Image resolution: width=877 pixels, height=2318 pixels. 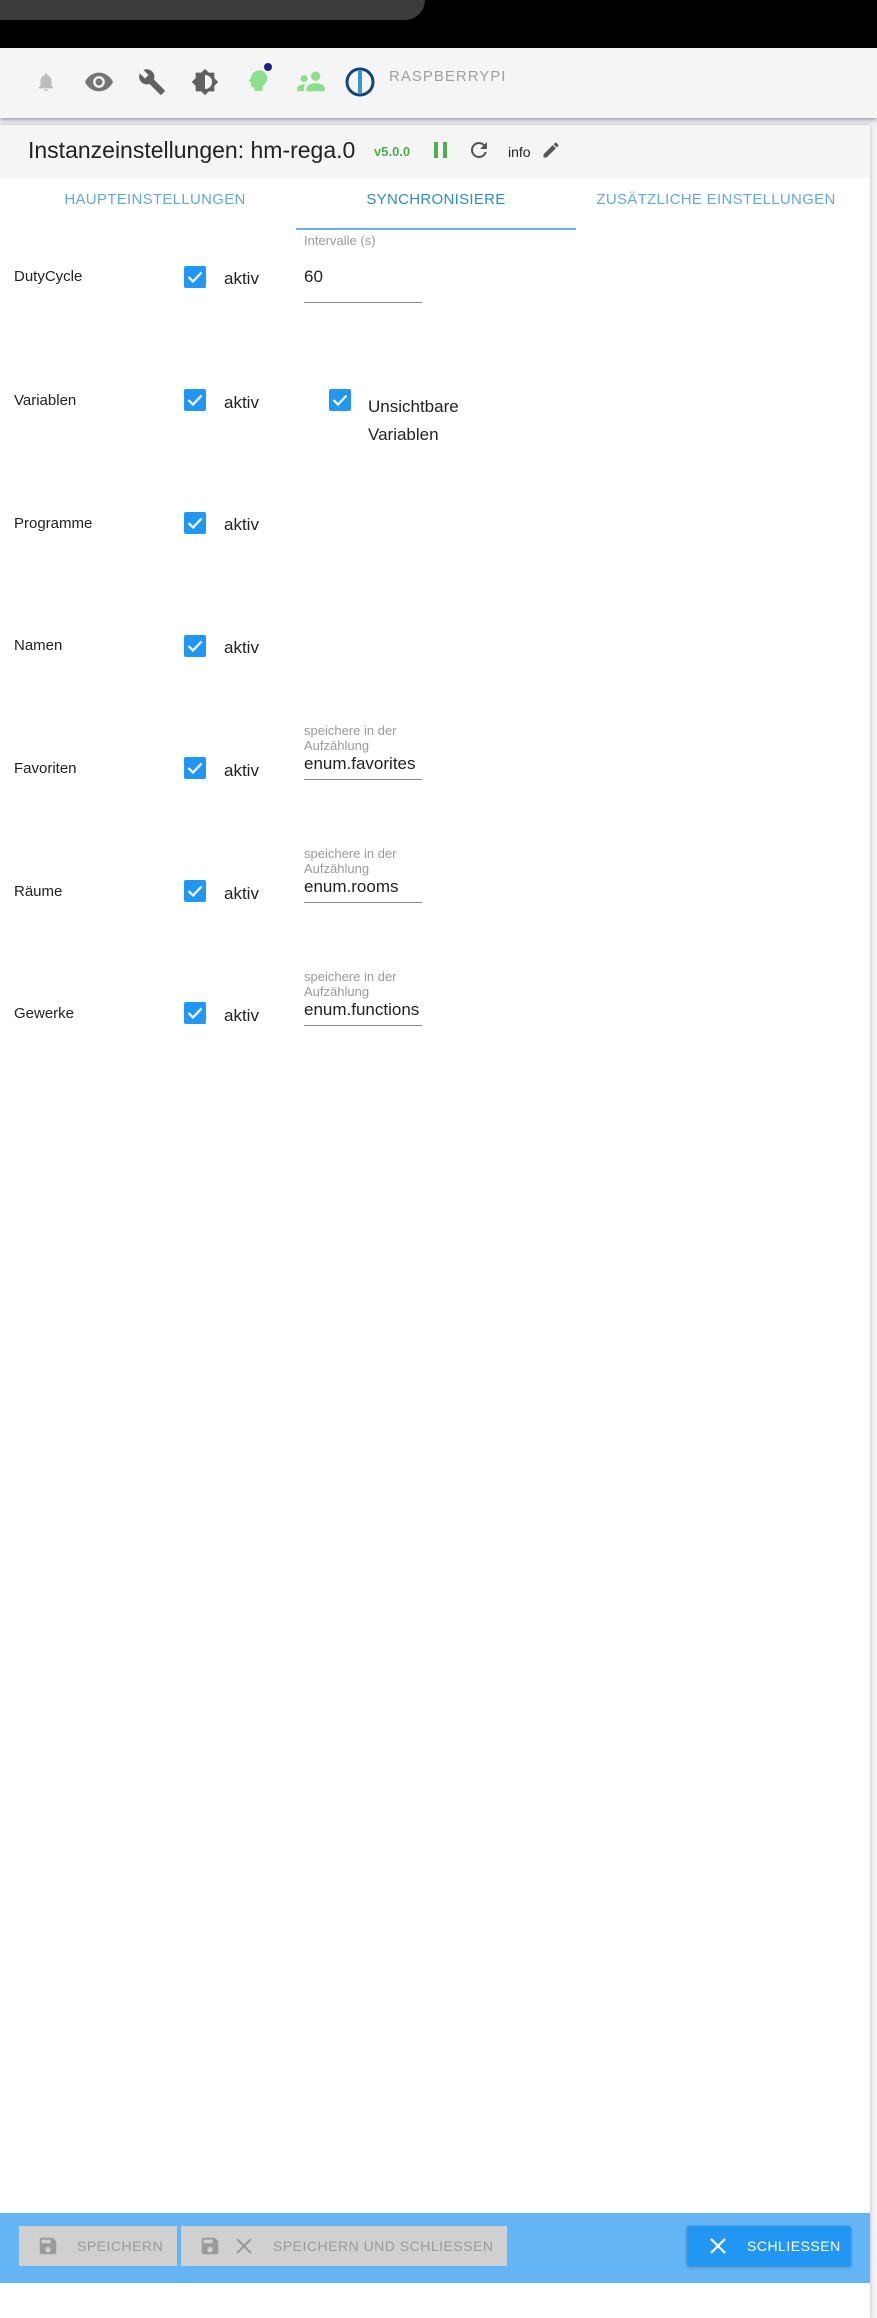 I want to click on favoriten-active-checkbox, so click(x=195, y=768).